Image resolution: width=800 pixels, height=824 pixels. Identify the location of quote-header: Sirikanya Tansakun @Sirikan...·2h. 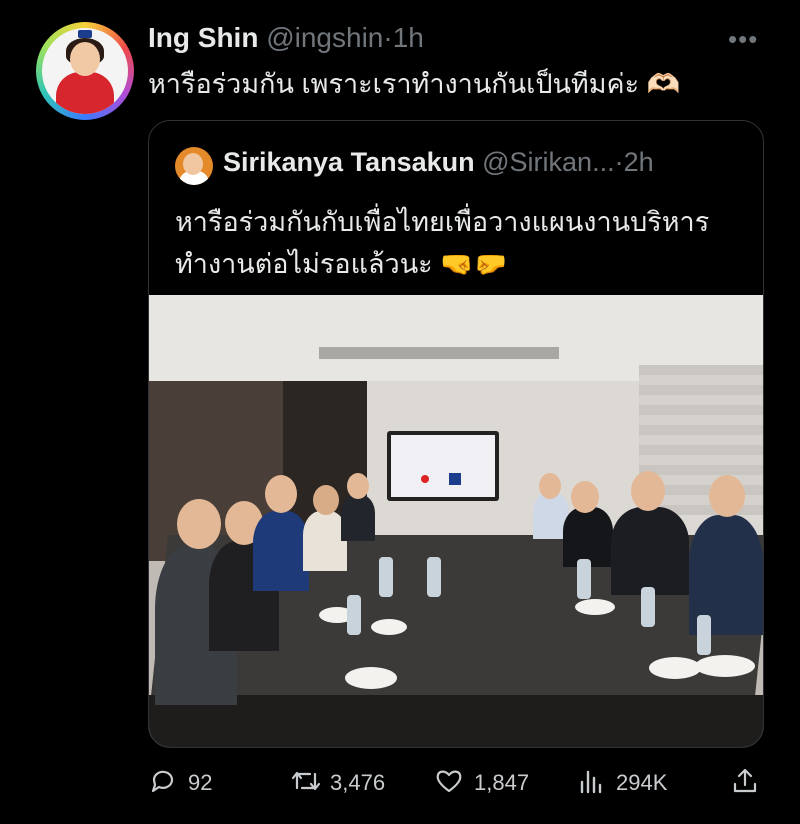
(438, 162).